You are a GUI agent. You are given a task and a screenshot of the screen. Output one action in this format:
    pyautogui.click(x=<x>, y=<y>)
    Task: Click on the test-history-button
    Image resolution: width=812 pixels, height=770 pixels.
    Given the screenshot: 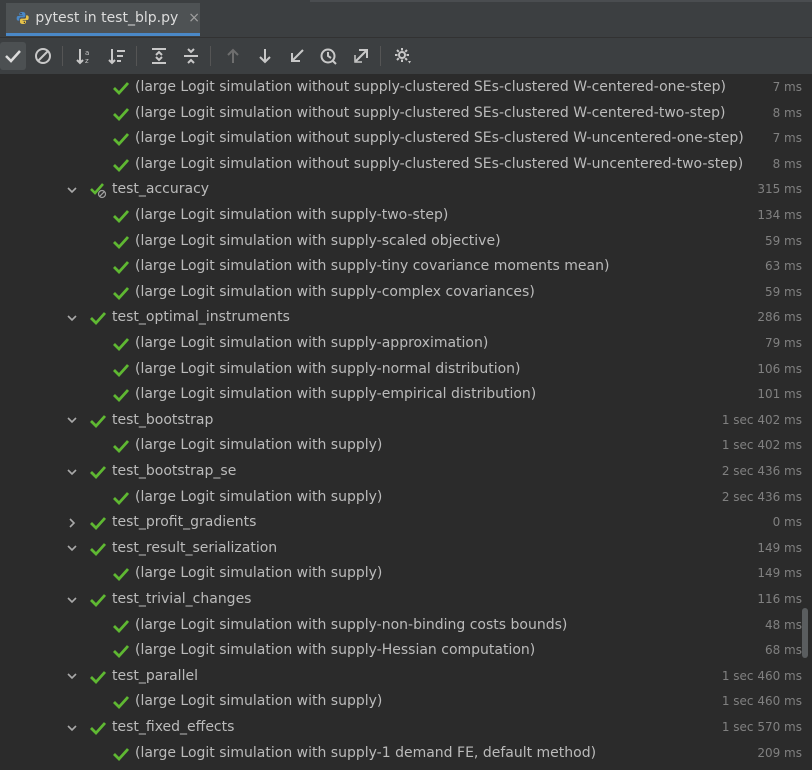 What is the action you would take?
    pyautogui.click(x=329, y=56)
    